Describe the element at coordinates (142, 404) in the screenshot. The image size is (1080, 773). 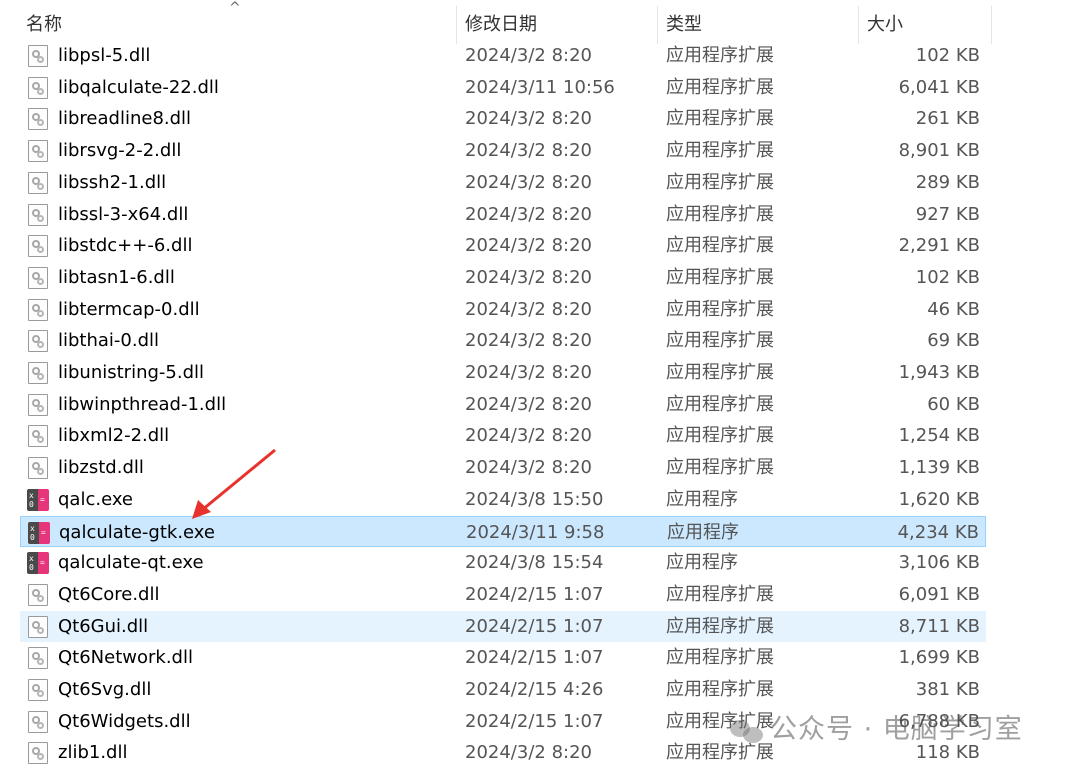
I see `file-name: libwinpthread-1.dll` at that location.